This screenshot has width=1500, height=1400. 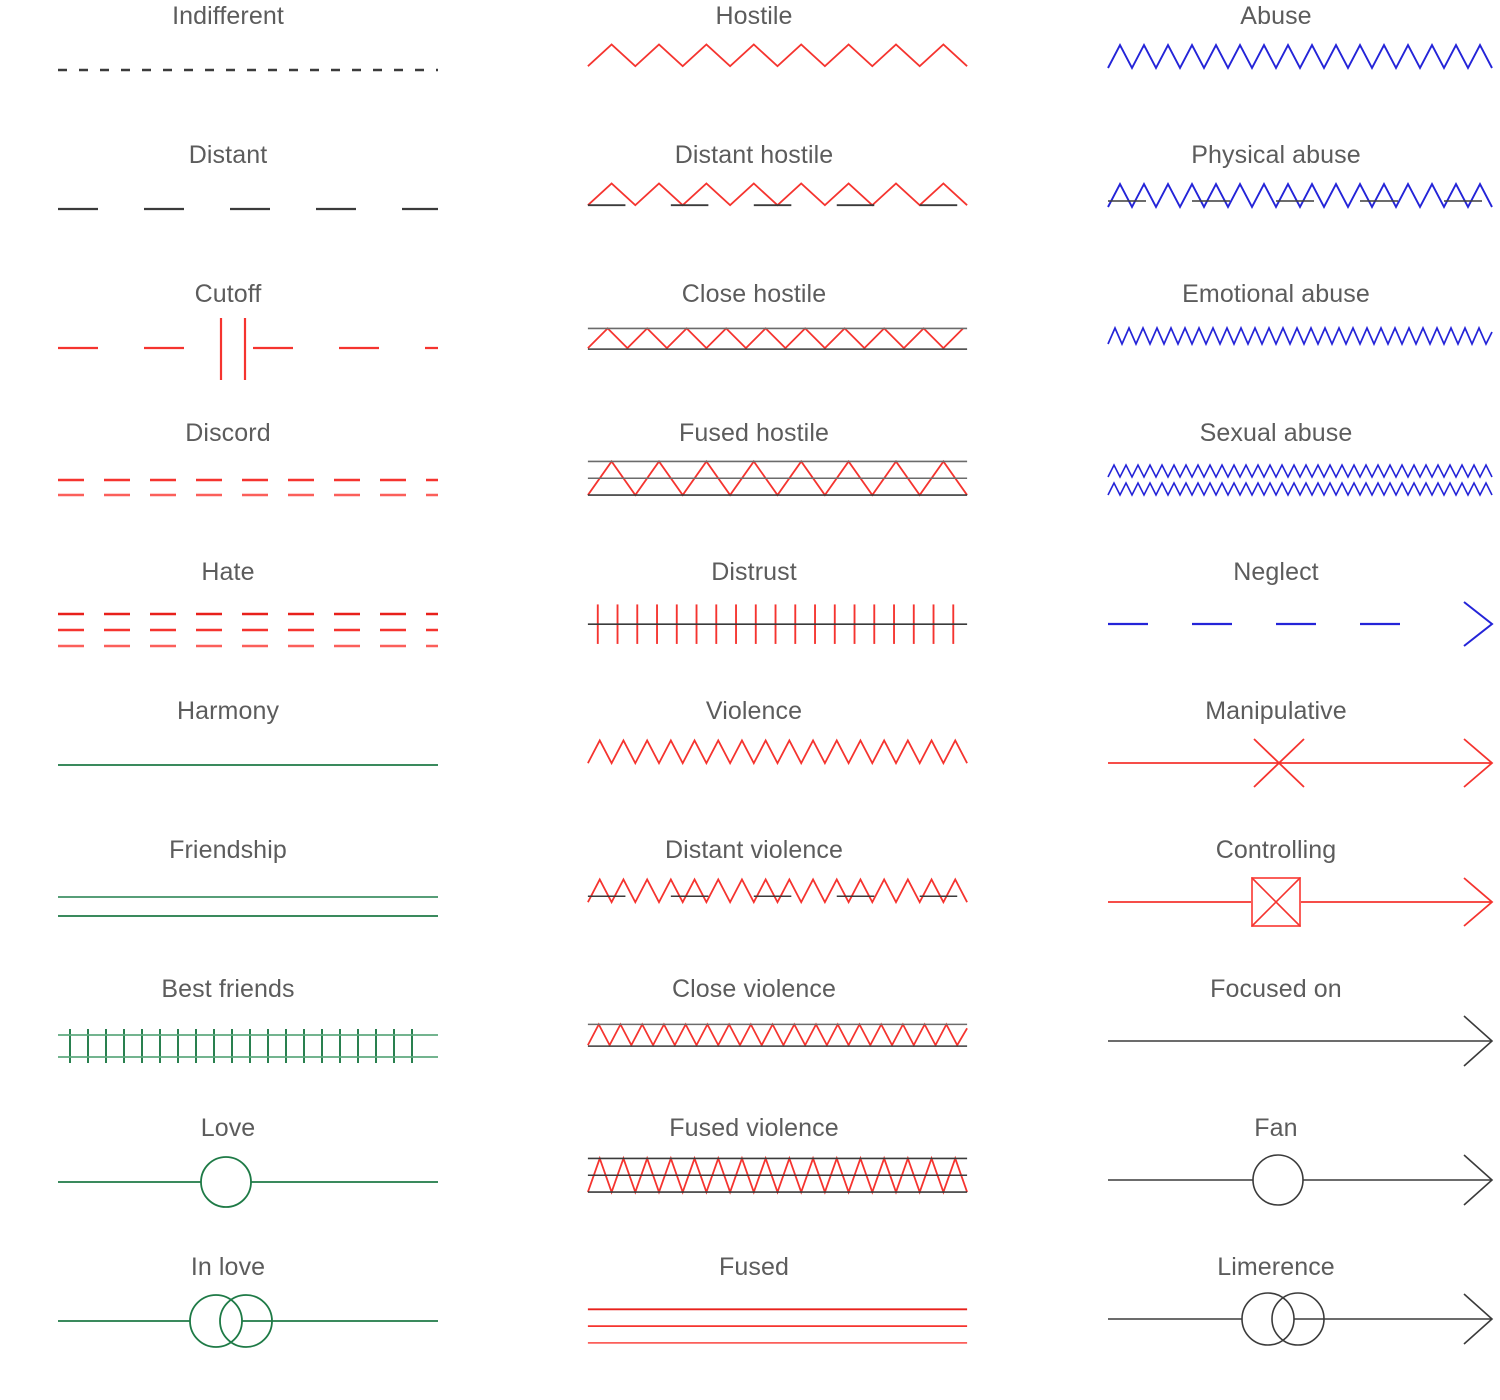 What do you see at coordinates (248, 916) in the screenshot?
I see `symbol-two-green-lines` at bounding box center [248, 916].